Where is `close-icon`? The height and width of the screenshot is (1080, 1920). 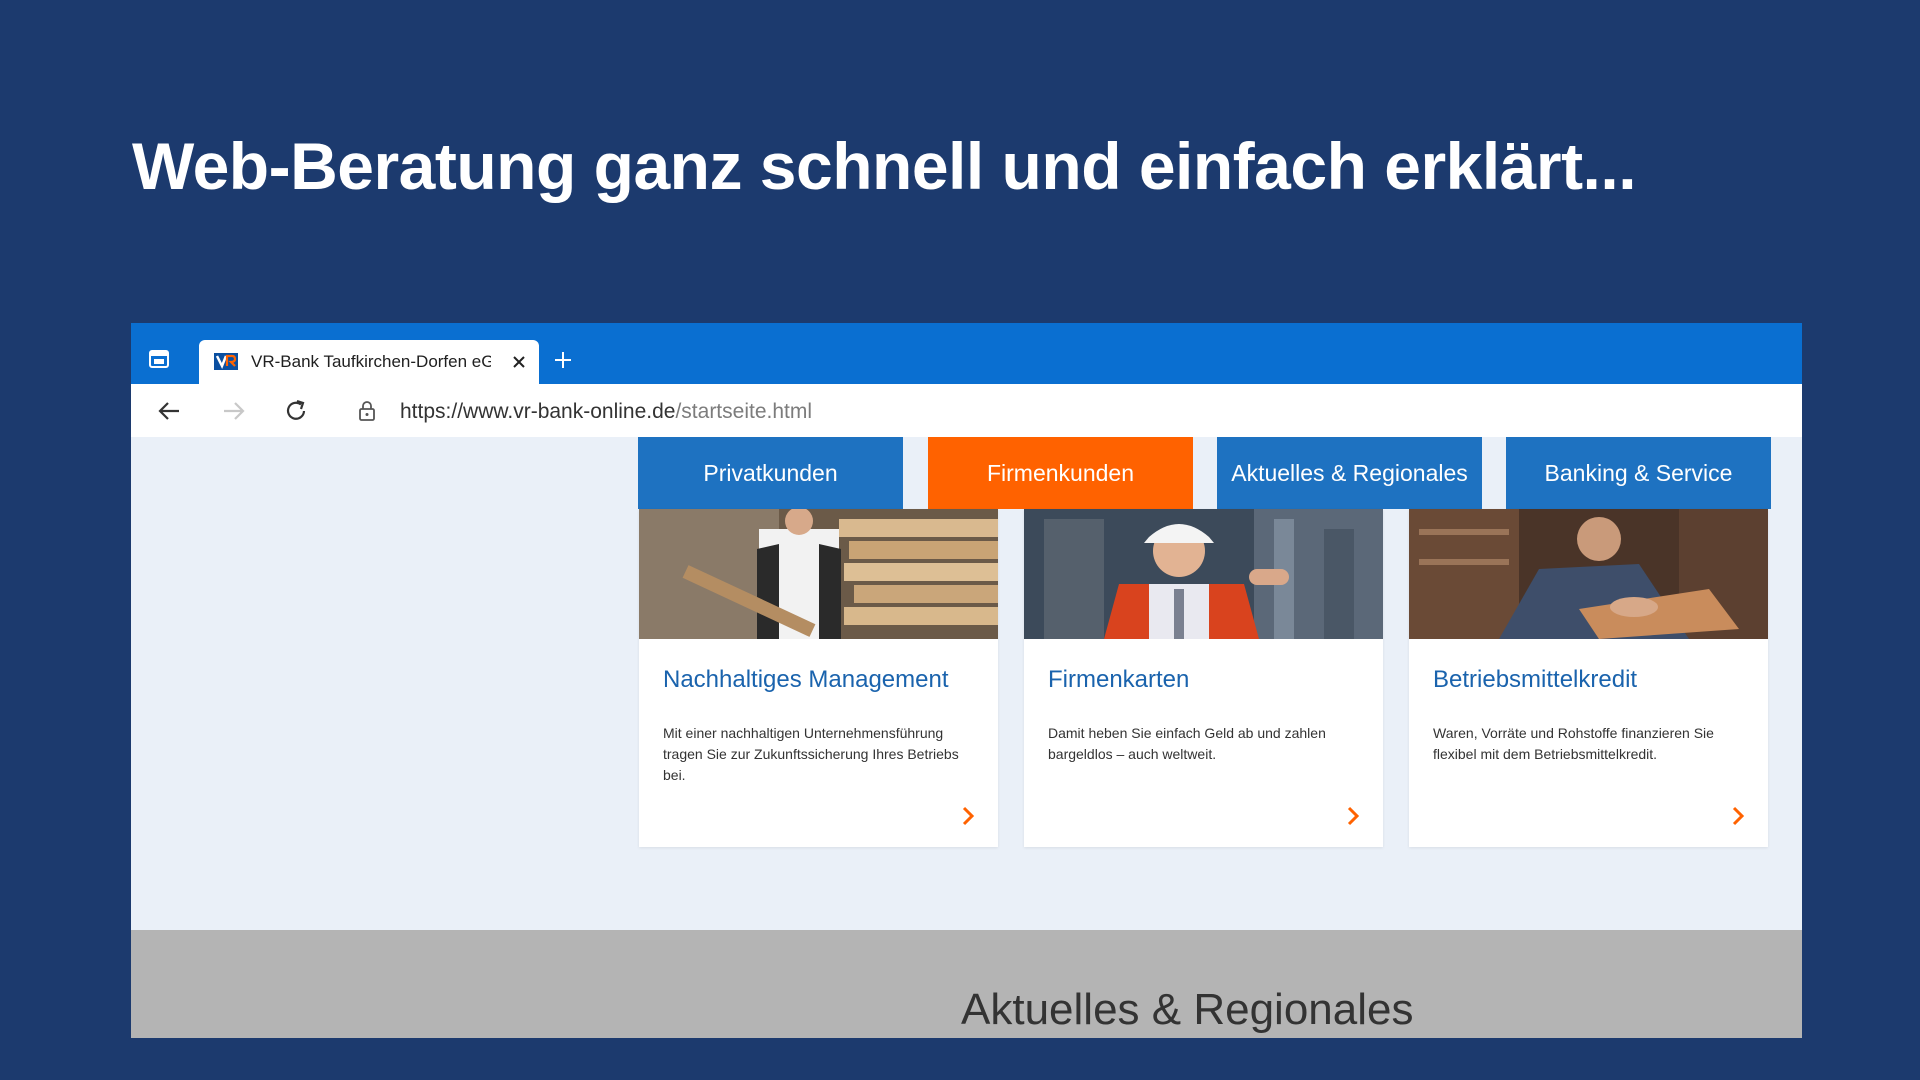
close-icon is located at coordinates (519, 362).